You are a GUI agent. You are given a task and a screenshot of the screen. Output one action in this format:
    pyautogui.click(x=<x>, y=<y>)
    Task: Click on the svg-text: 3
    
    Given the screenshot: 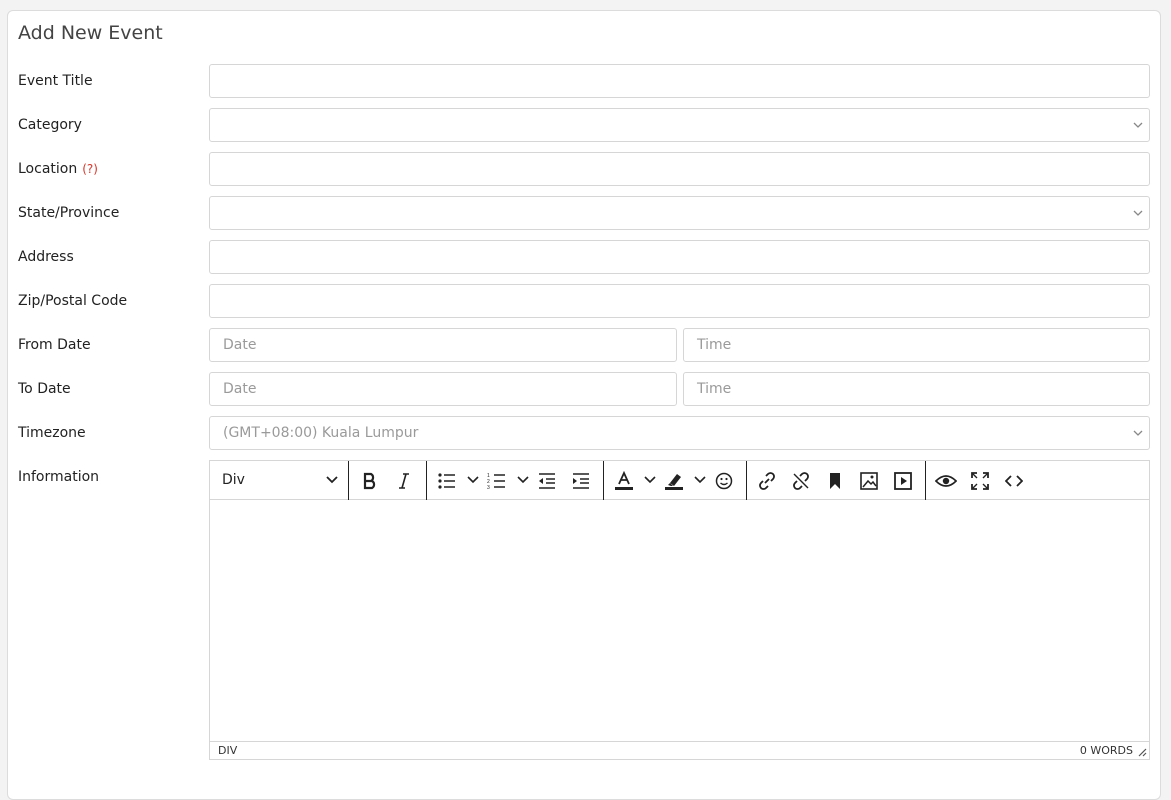 What is the action you would take?
    pyautogui.click(x=488, y=487)
    